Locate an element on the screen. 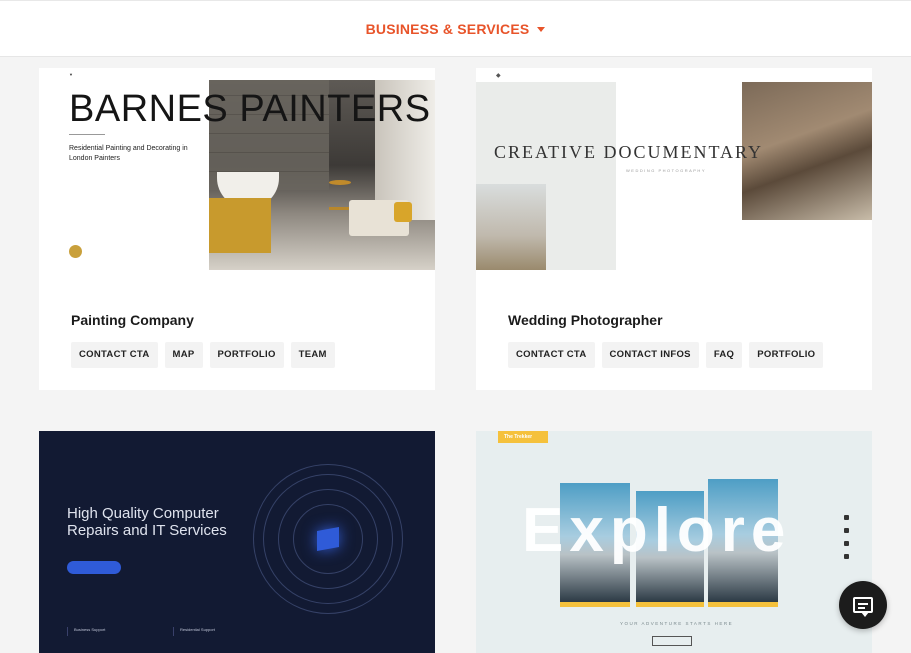 The image size is (911, 653). preview-col-heading: Residential Support is located at coordinates (197, 629).